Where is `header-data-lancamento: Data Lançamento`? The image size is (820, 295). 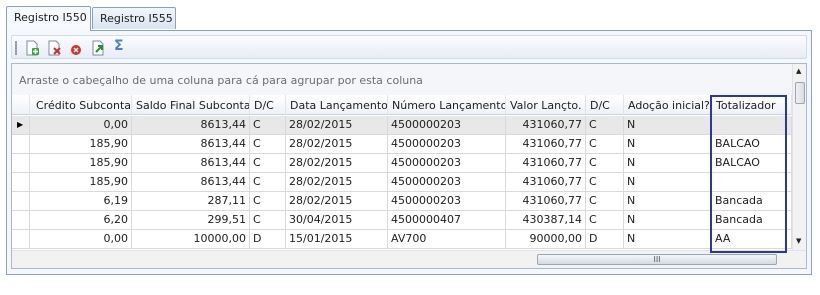 header-data-lancamento: Data Lançamento is located at coordinates (337, 105).